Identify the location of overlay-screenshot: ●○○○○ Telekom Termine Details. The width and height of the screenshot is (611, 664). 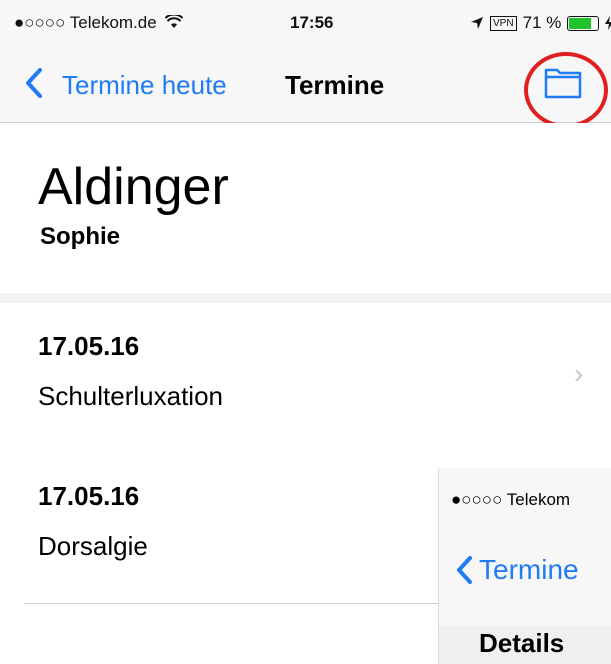
(524, 566).